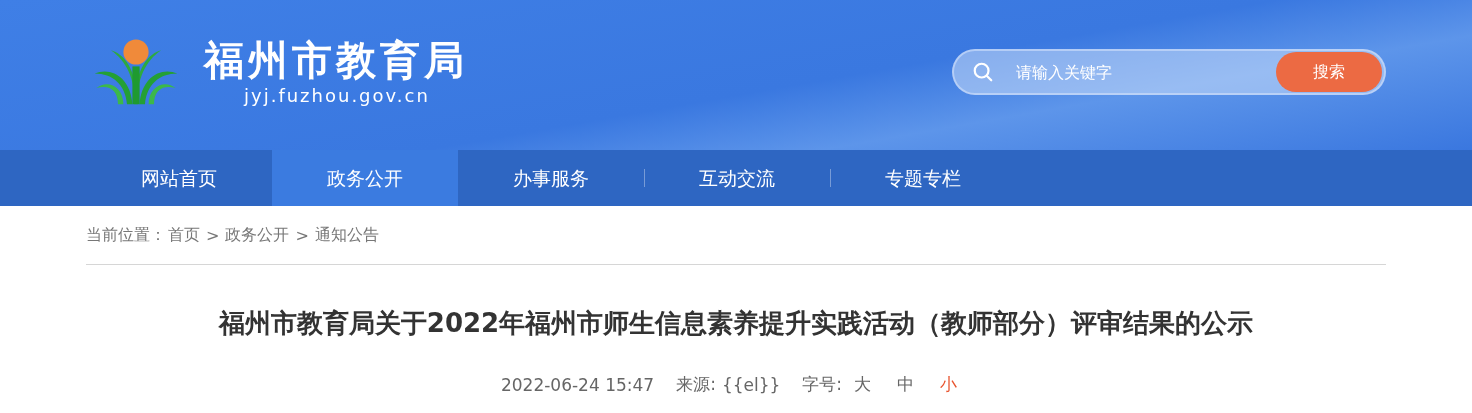  I want to click on nav-tab: 办事服务, so click(551, 178).